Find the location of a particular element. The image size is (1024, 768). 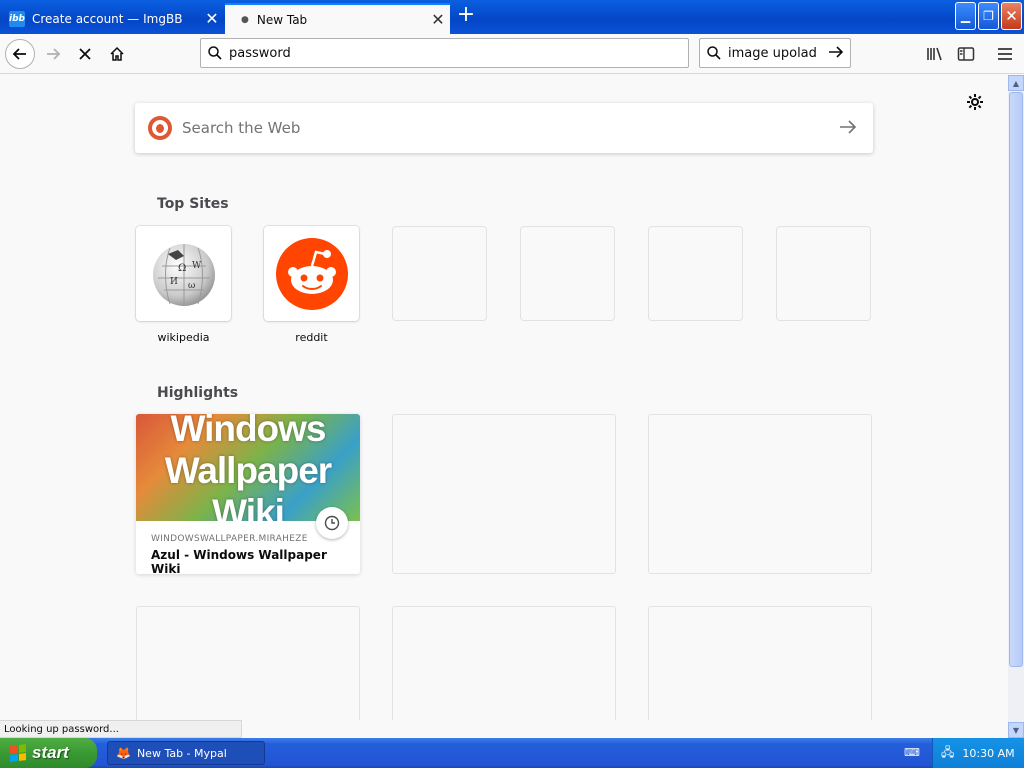

tab-new-tab: ● New Tab ✕ is located at coordinates (337, 18).